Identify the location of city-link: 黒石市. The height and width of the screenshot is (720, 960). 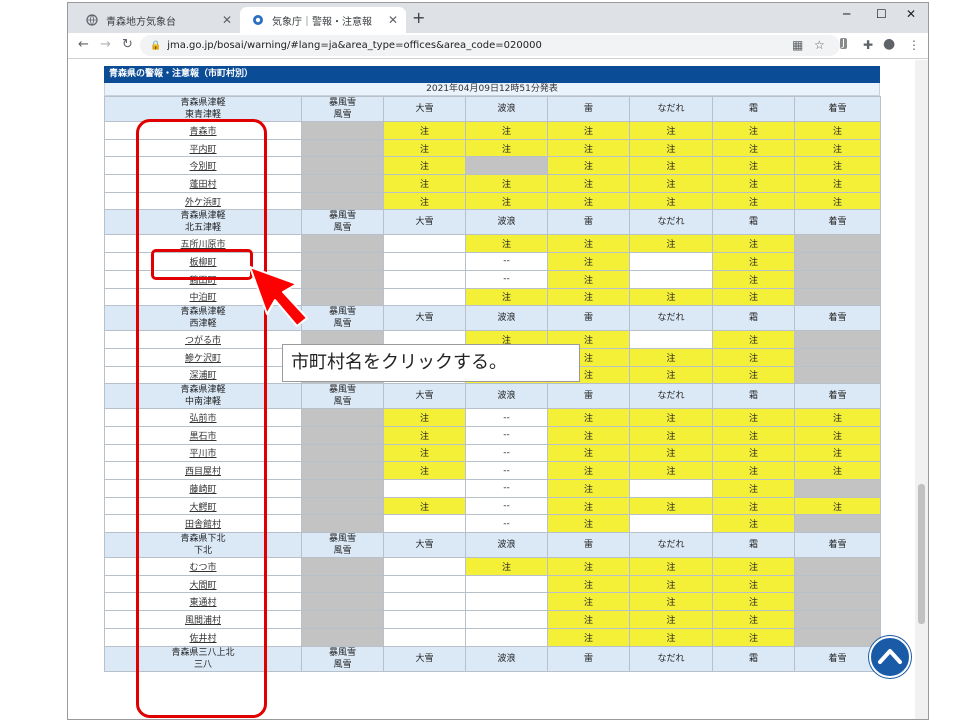
(202, 437).